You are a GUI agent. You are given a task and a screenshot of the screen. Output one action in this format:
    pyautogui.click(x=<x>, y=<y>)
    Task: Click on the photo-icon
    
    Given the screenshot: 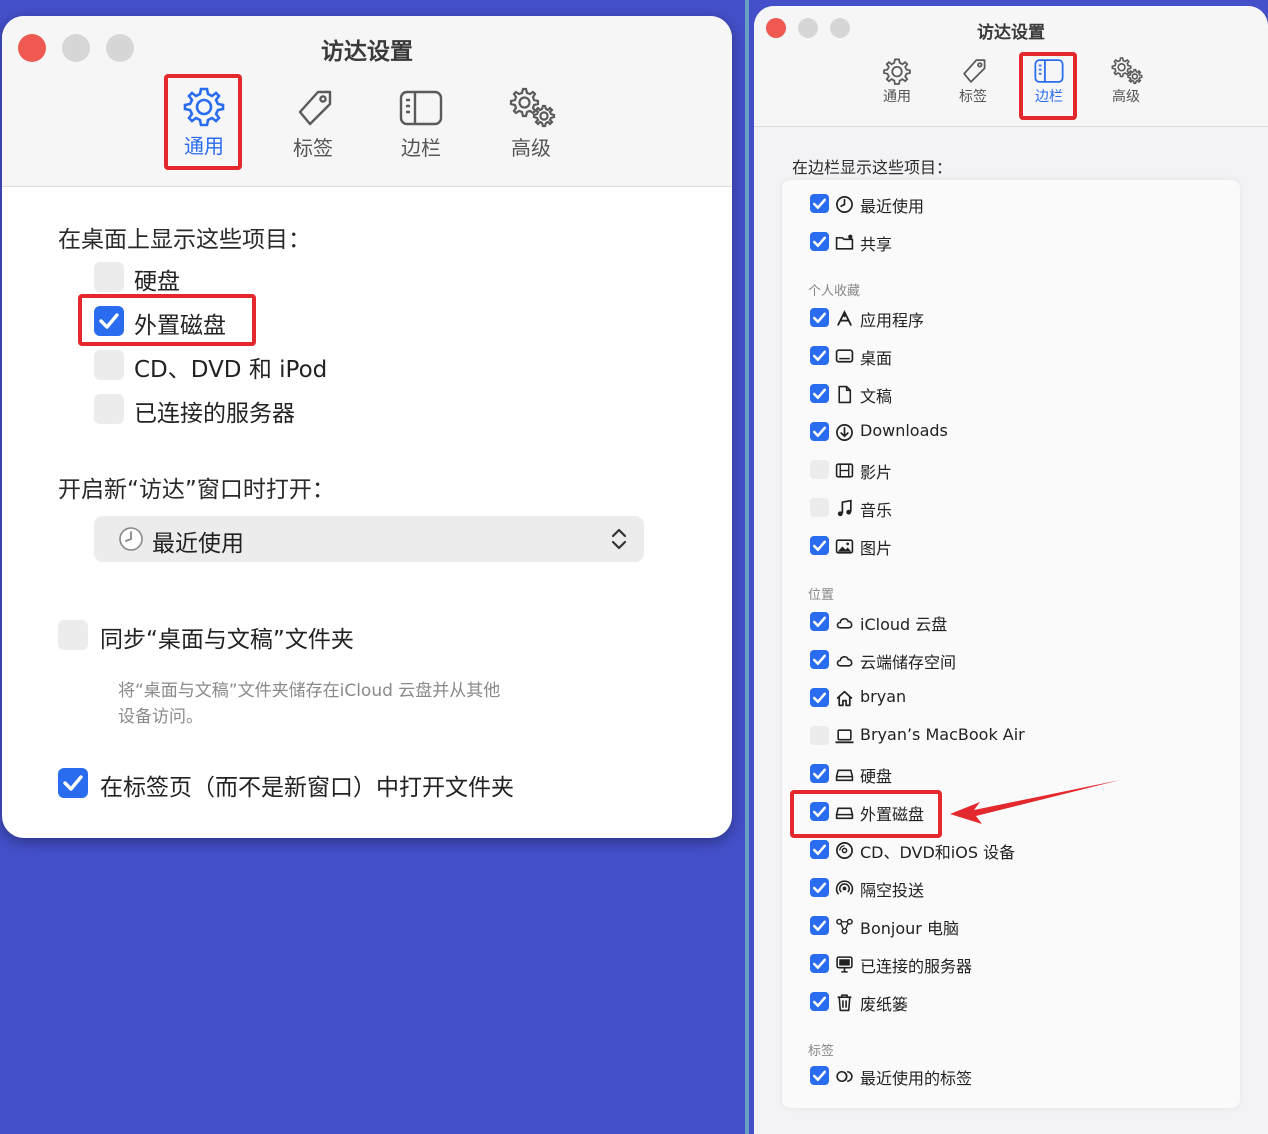 What is the action you would take?
    pyautogui.click(x=844, y=548)
    